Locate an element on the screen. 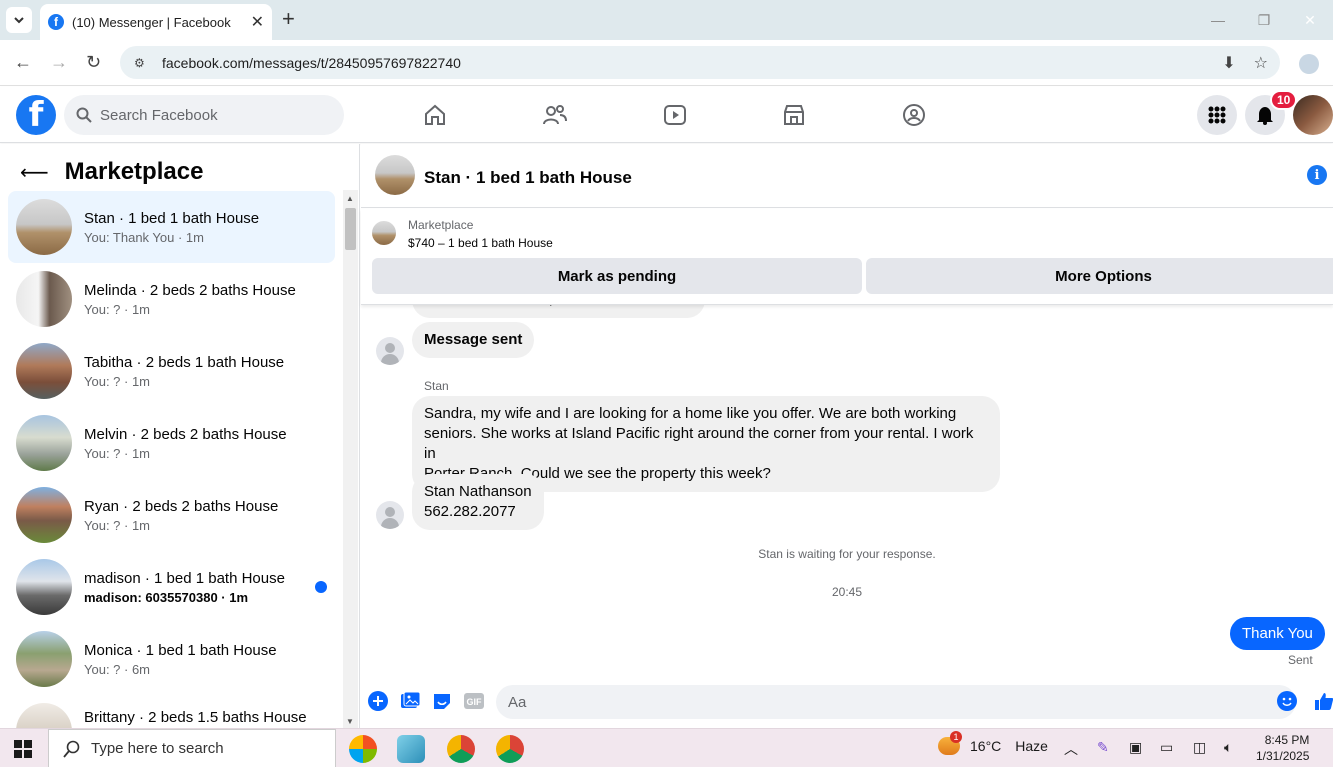  close-tab-icon: ✕ is located at coordinates (257, 22).